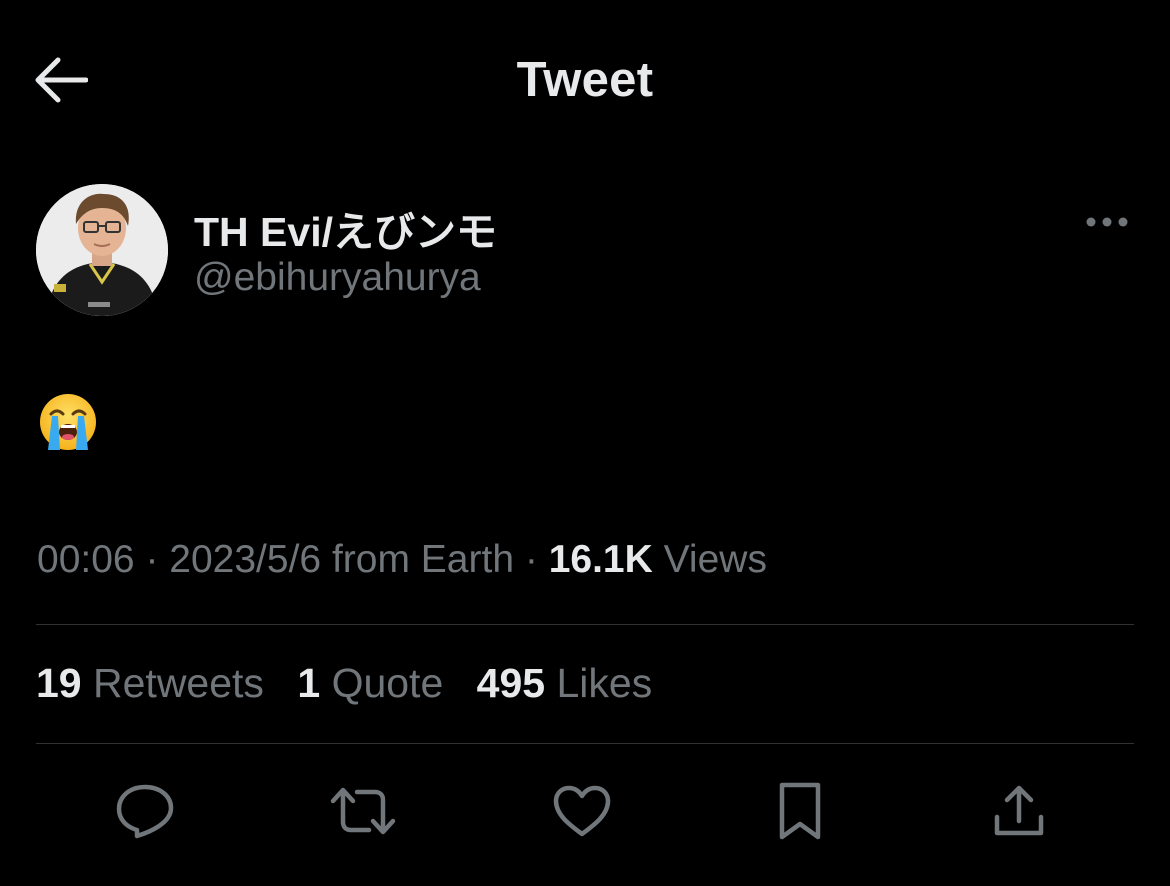  I want to click on retweets-label: Retweets, so click(178, 683).